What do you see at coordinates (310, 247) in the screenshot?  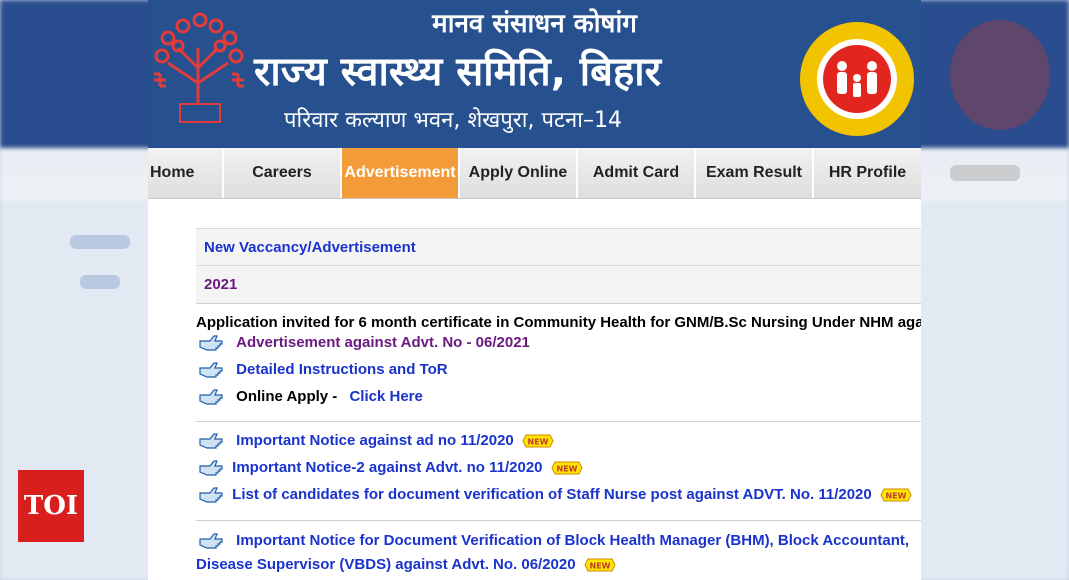 I see `section-title: New Vaccancy/Advertisement` at bounding box center [310, 247].